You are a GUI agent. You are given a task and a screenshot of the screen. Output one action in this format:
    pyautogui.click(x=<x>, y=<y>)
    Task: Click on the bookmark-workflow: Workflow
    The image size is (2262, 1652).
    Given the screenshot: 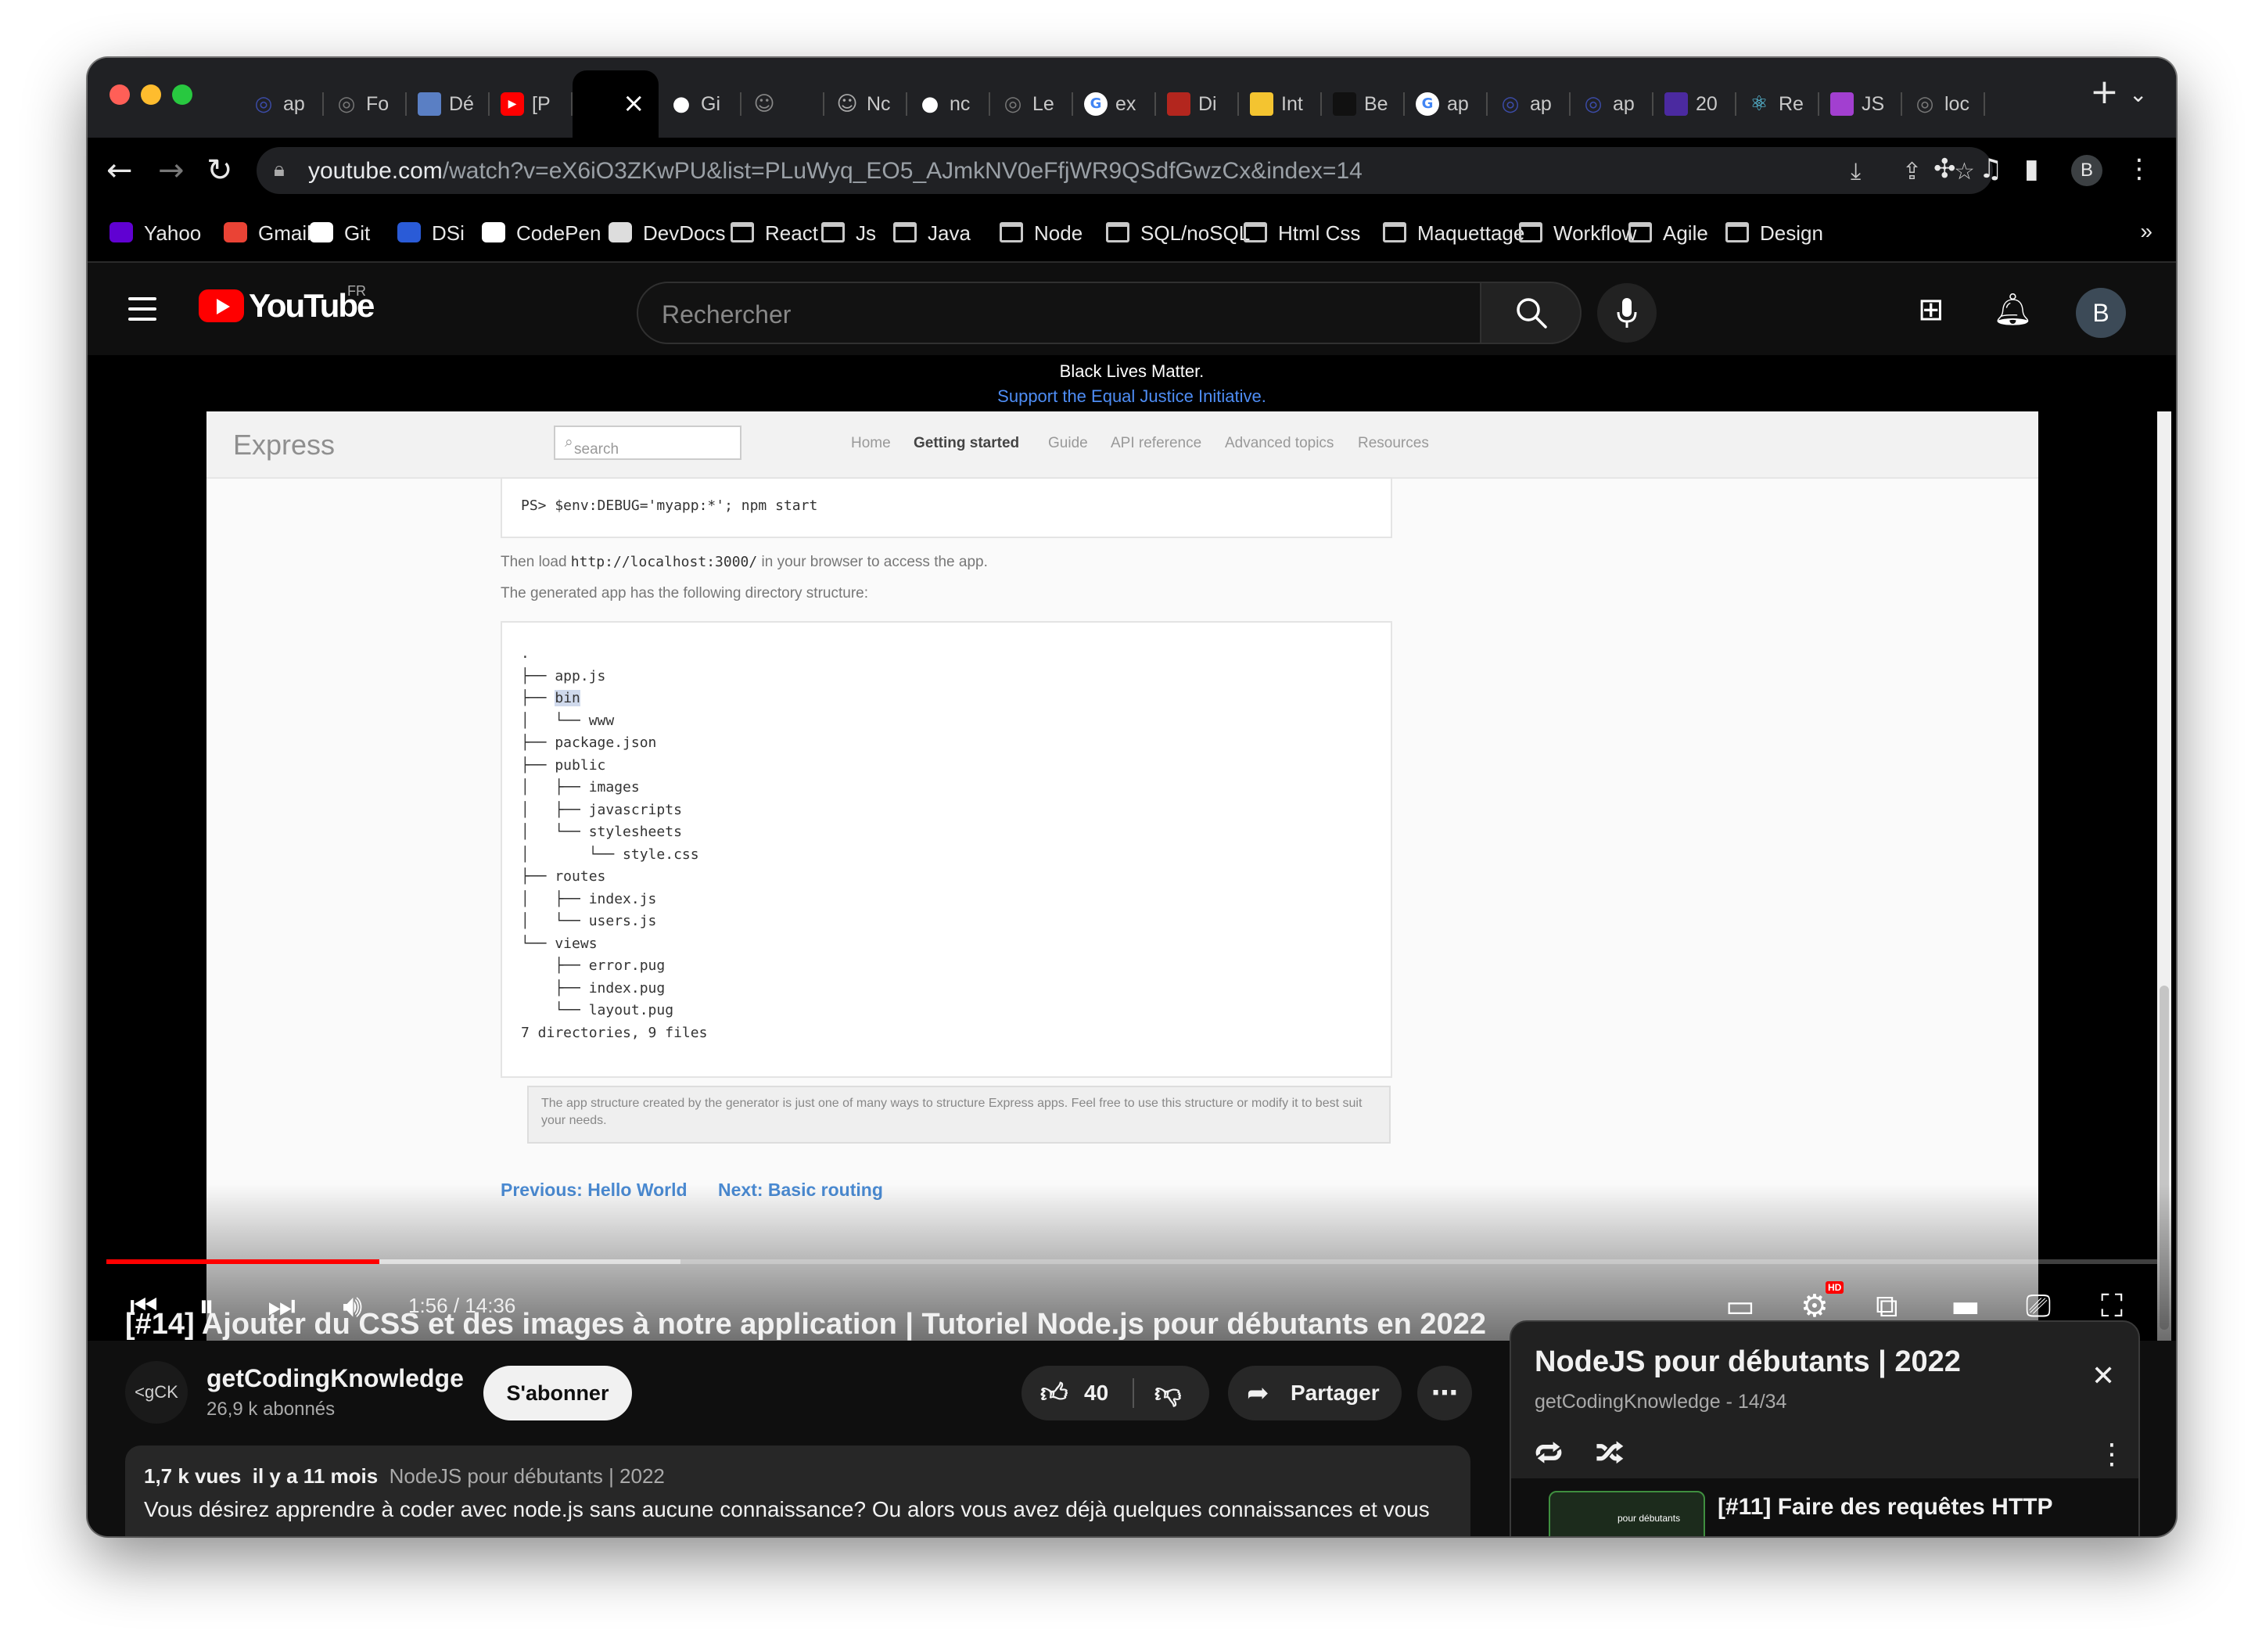 What is the action you would take?
    pyautogui.click(x=1577, y=233)
    